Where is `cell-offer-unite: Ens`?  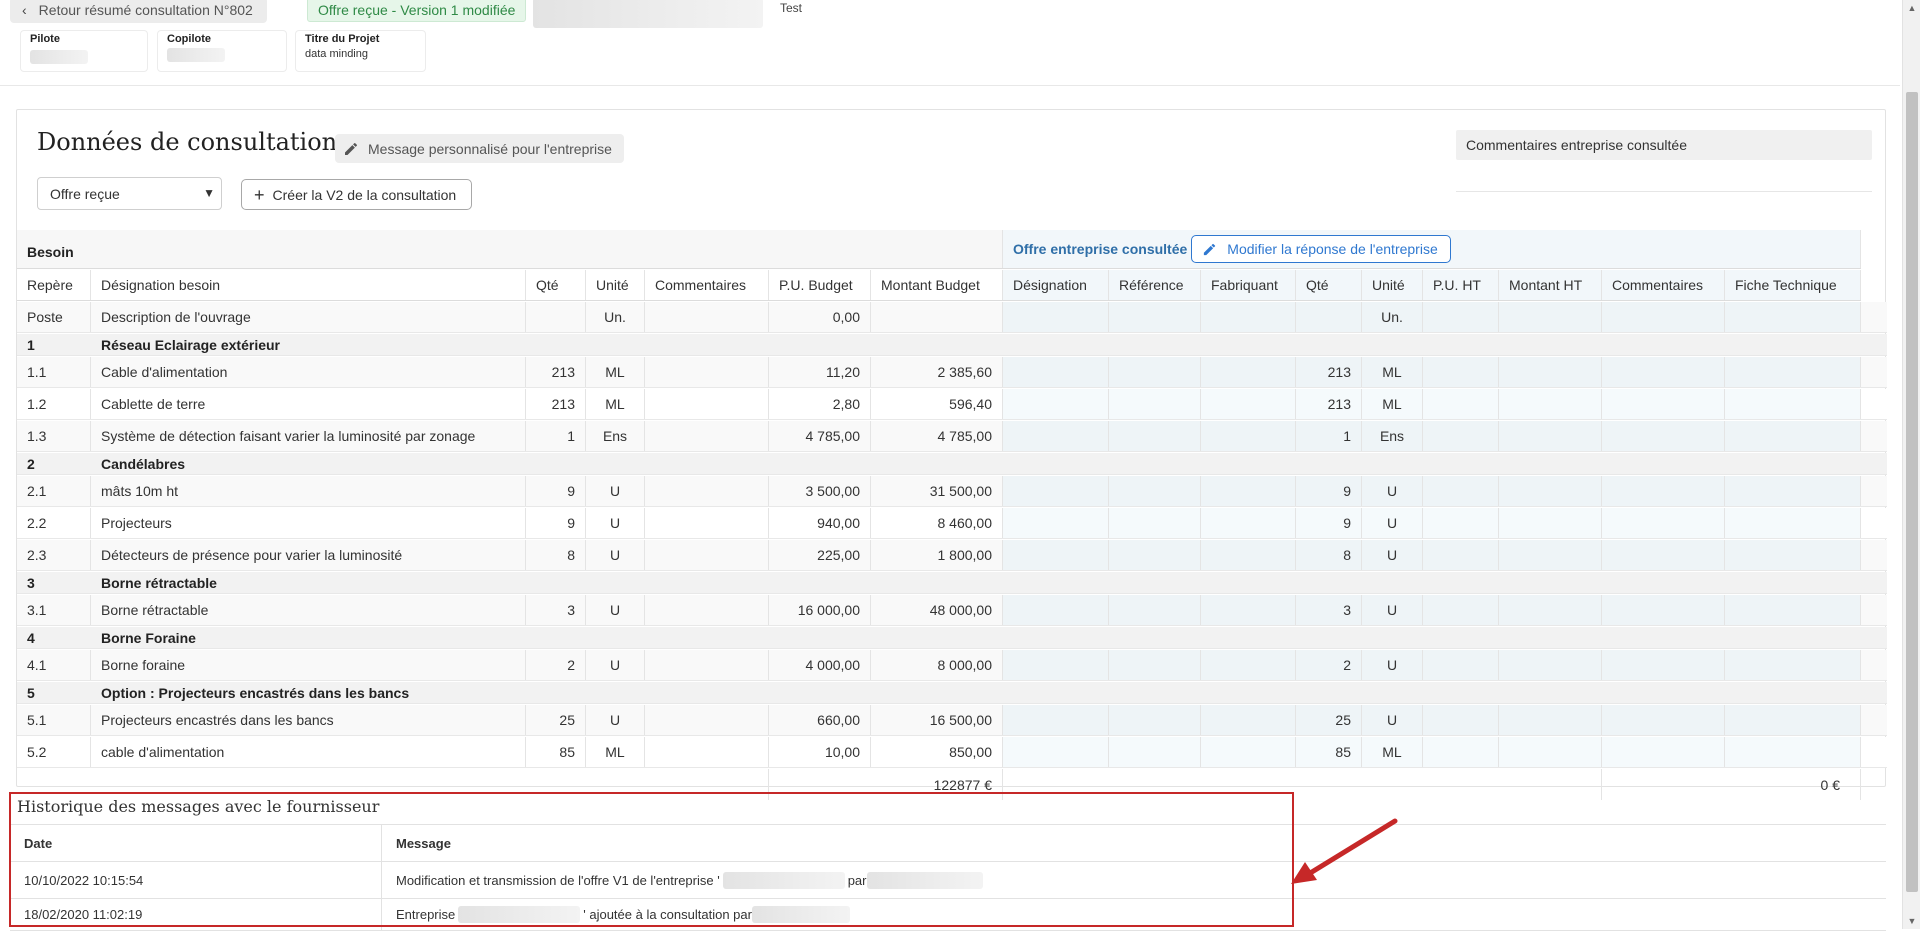 cell-offer-unite: Ens is located at coordinates (1392, 436).